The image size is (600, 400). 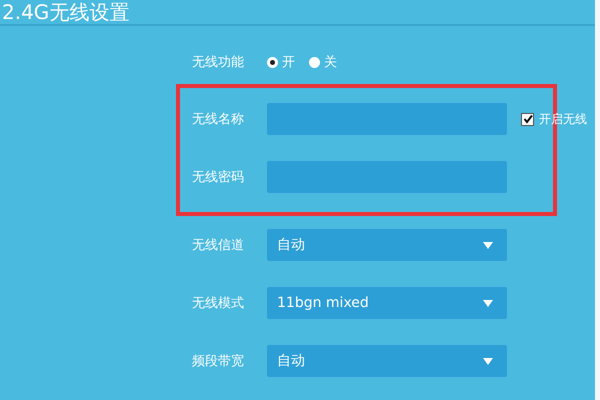 What do you see at coordinates (218, 245) in the screenshot?
I see `field-label: 无线信道` at bounding box center [218, 245].